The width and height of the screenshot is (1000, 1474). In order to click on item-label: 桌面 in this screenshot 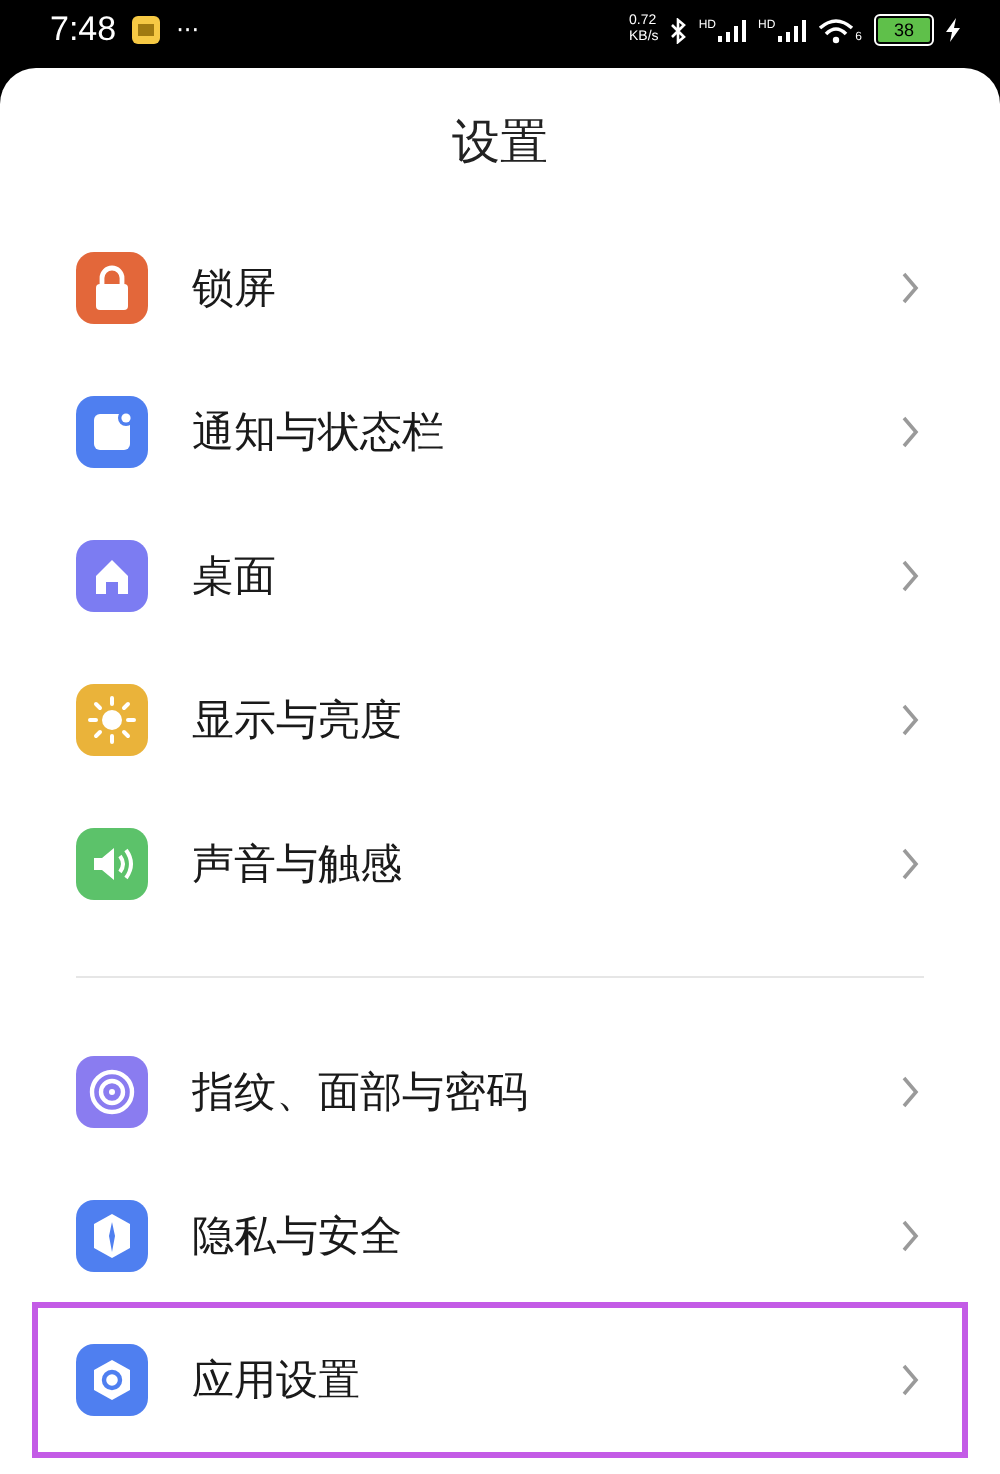, I will do `click(235, 577)`.